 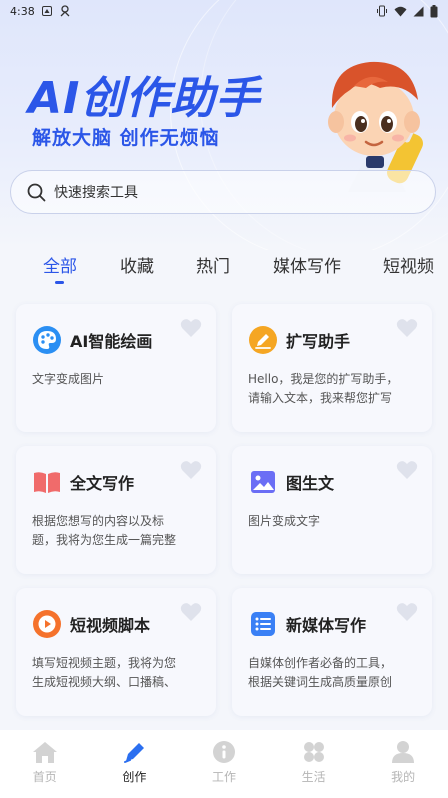 I want to click on app-subtitle: 解放大脑 创作无烦恼, so click(x=126, y=138).